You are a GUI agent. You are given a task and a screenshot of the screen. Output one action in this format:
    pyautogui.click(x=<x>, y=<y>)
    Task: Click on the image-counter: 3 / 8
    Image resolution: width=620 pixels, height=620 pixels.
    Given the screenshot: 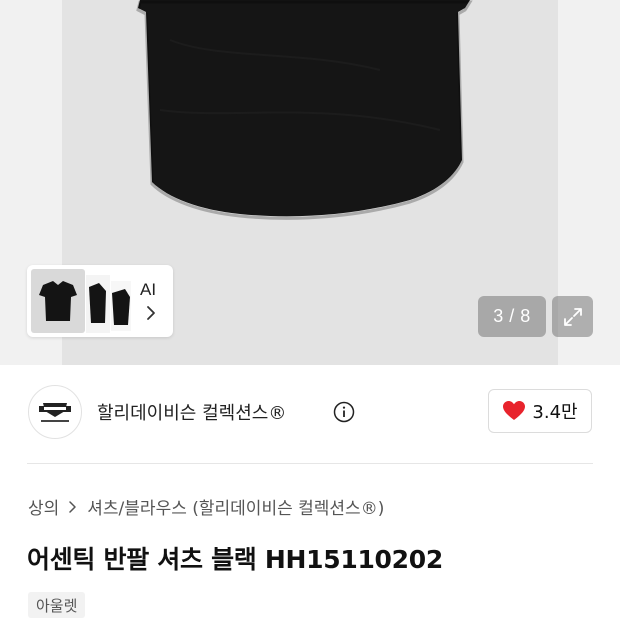 What is the action you would take?
    pyautogui.click(x=512, y=316)
    